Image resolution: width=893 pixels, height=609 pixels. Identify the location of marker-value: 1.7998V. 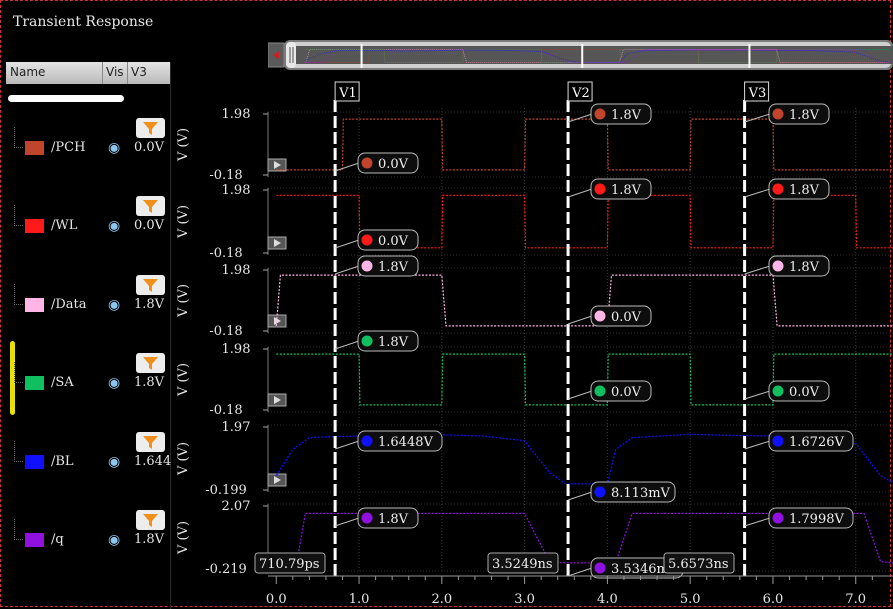
(816, 519).